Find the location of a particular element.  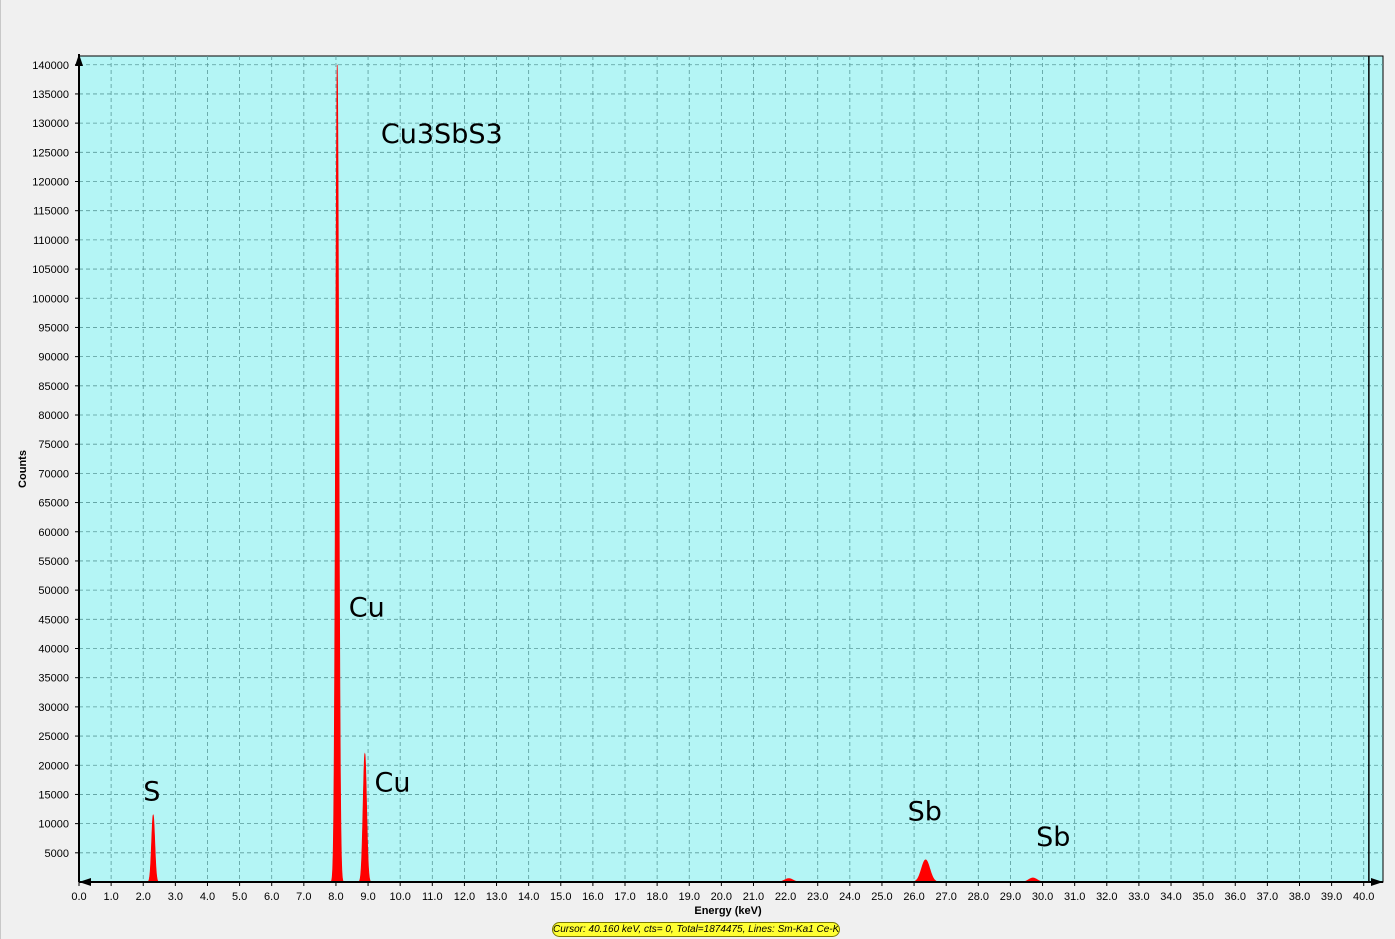

x-tick-label: 31.0 is located at coordinates (1074, 897).